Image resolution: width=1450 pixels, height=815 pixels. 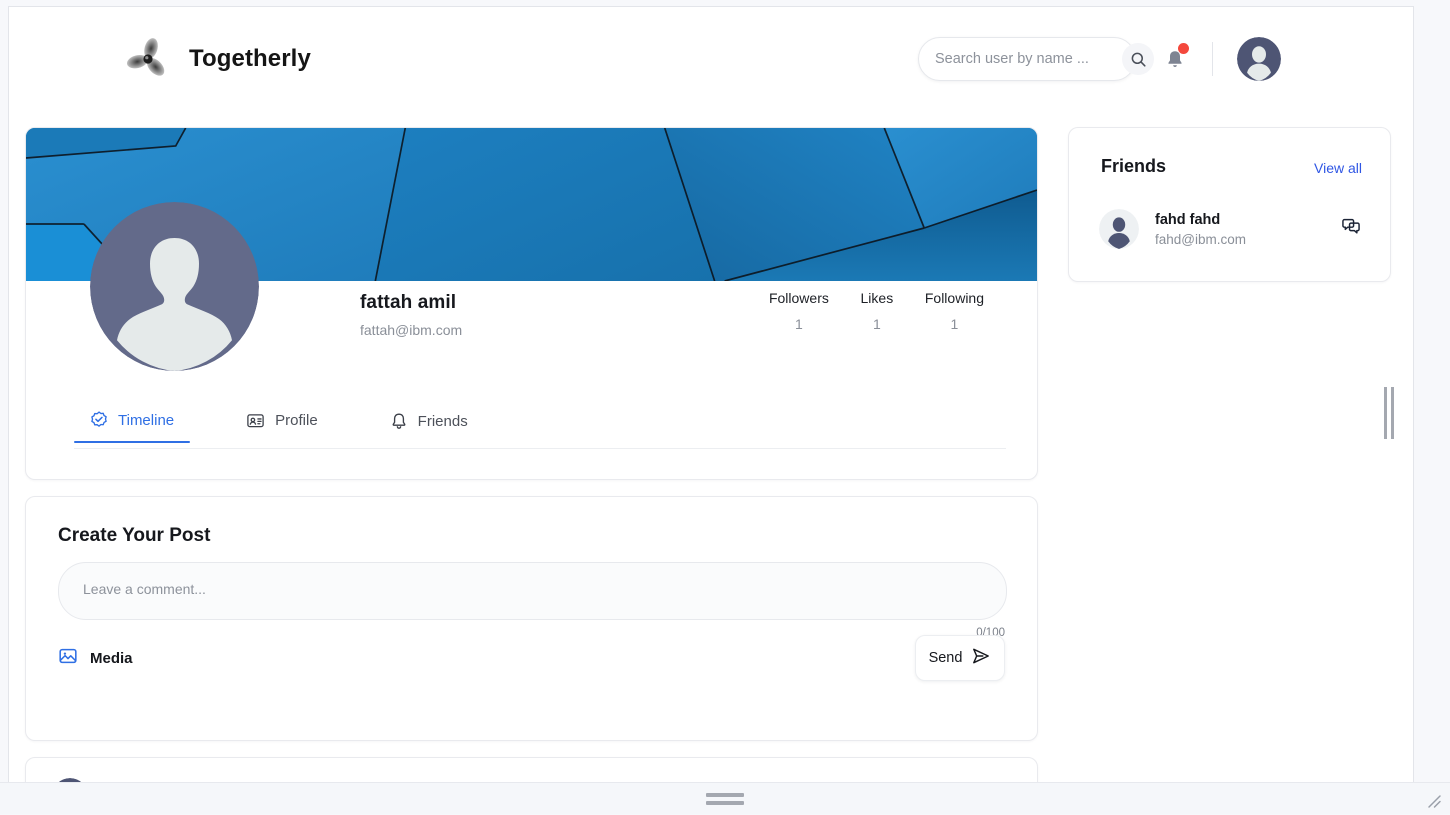 I want to click on search-icon, so click(x=1138, y=59).